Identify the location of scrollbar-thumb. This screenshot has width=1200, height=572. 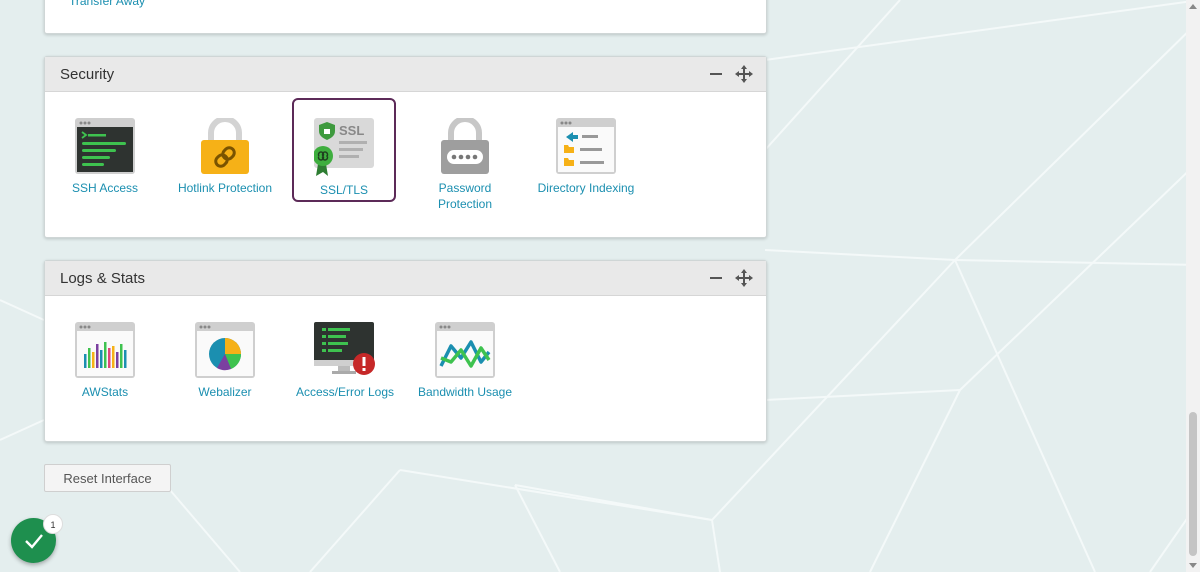
(1193, 484).